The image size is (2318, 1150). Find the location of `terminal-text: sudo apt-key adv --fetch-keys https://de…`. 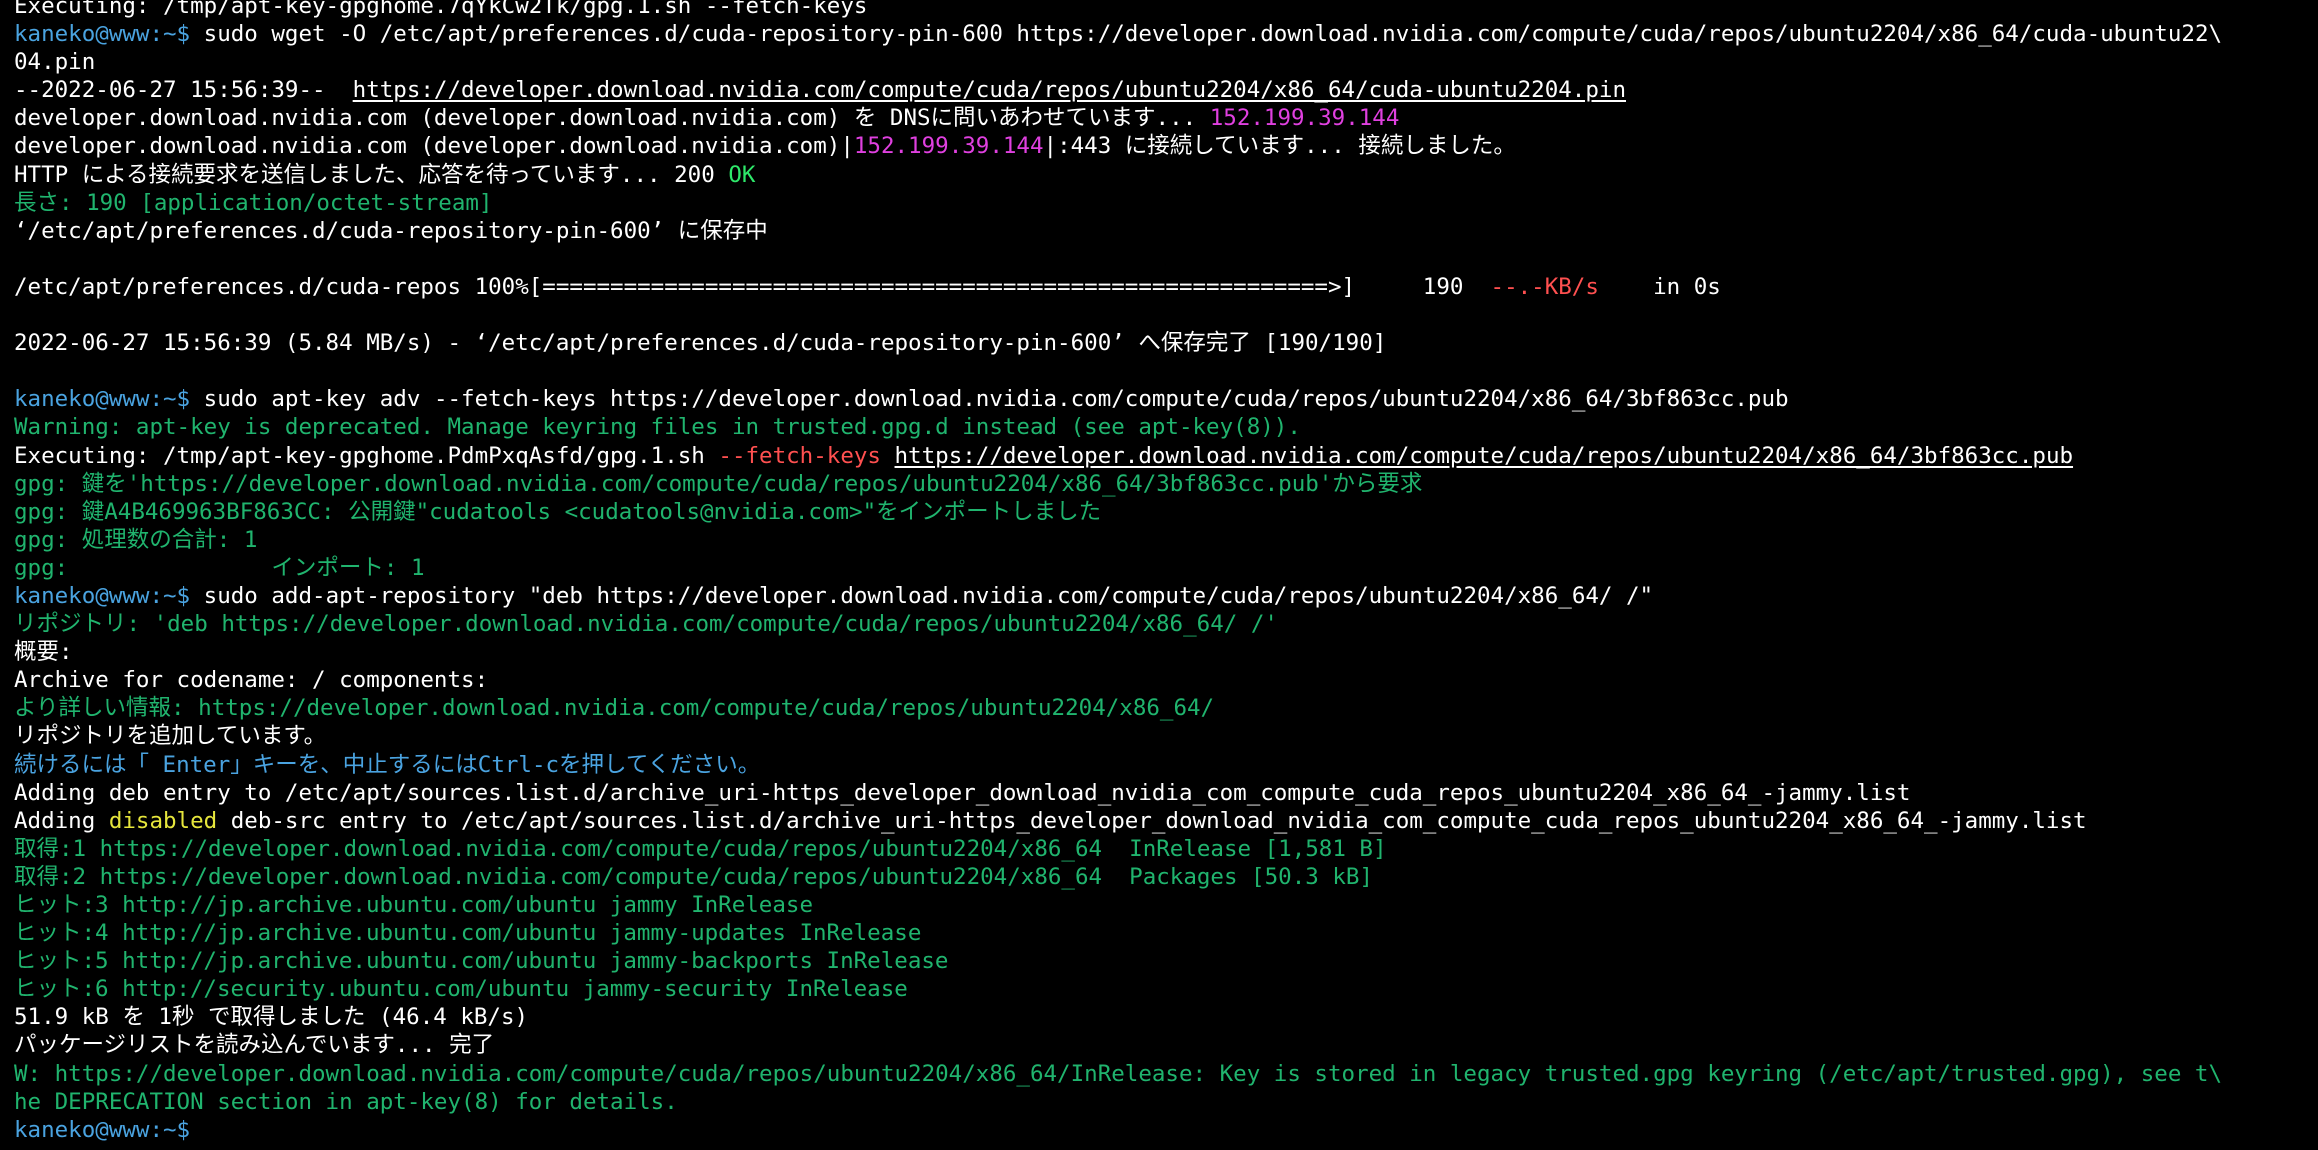

terminal-text: sudo apt-key adv --fetch-keys https://de… is located at coordinates (989, 399).